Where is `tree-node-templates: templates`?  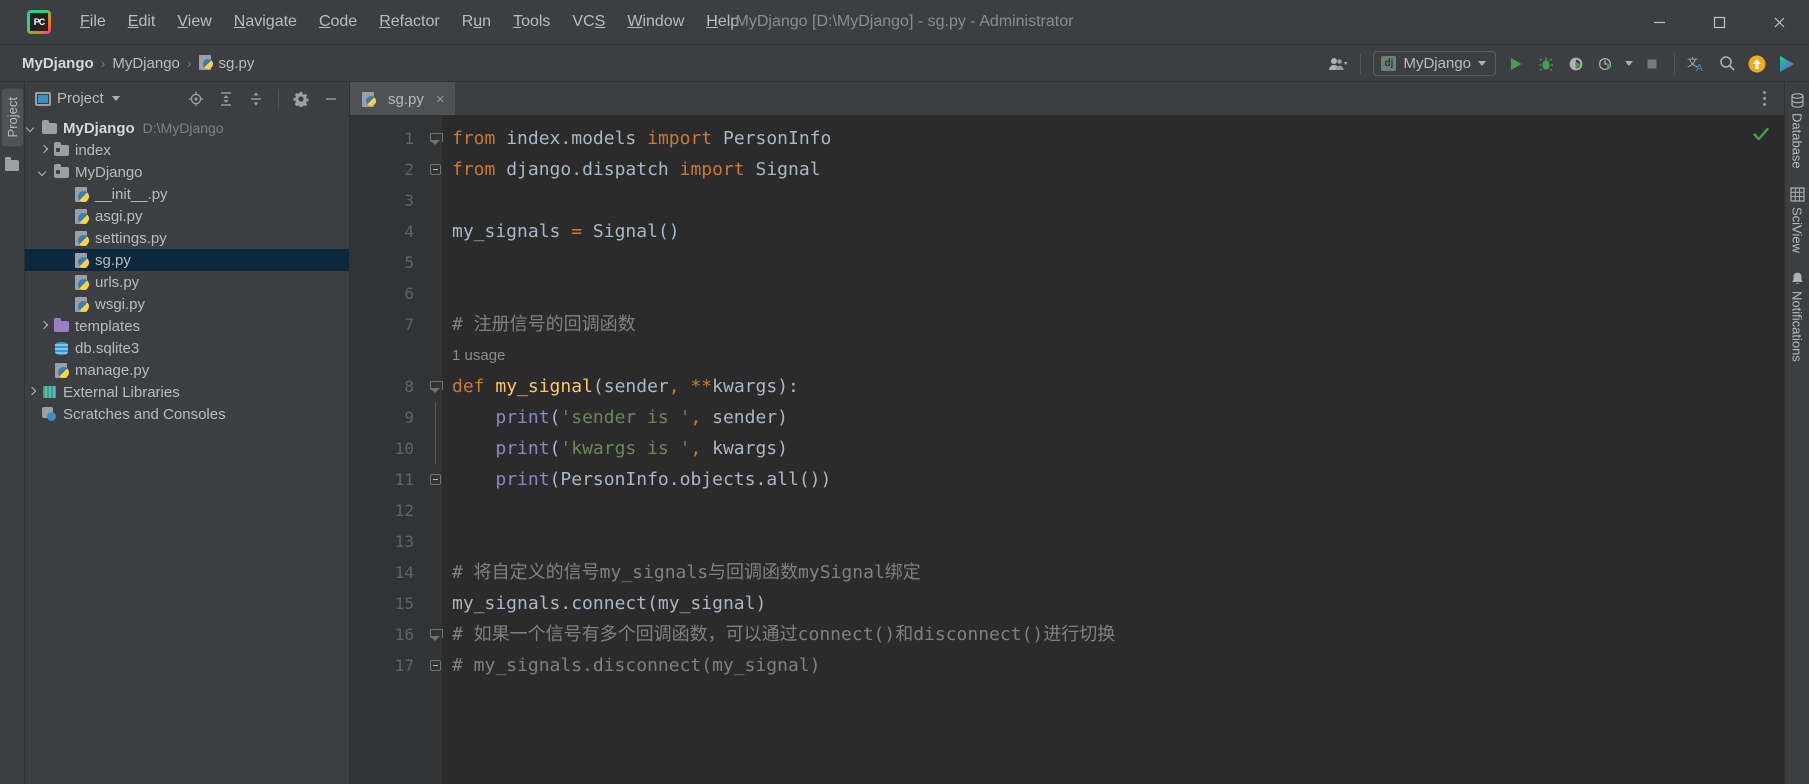 tree-node-templates: templates is located at coordinates (187, 326).